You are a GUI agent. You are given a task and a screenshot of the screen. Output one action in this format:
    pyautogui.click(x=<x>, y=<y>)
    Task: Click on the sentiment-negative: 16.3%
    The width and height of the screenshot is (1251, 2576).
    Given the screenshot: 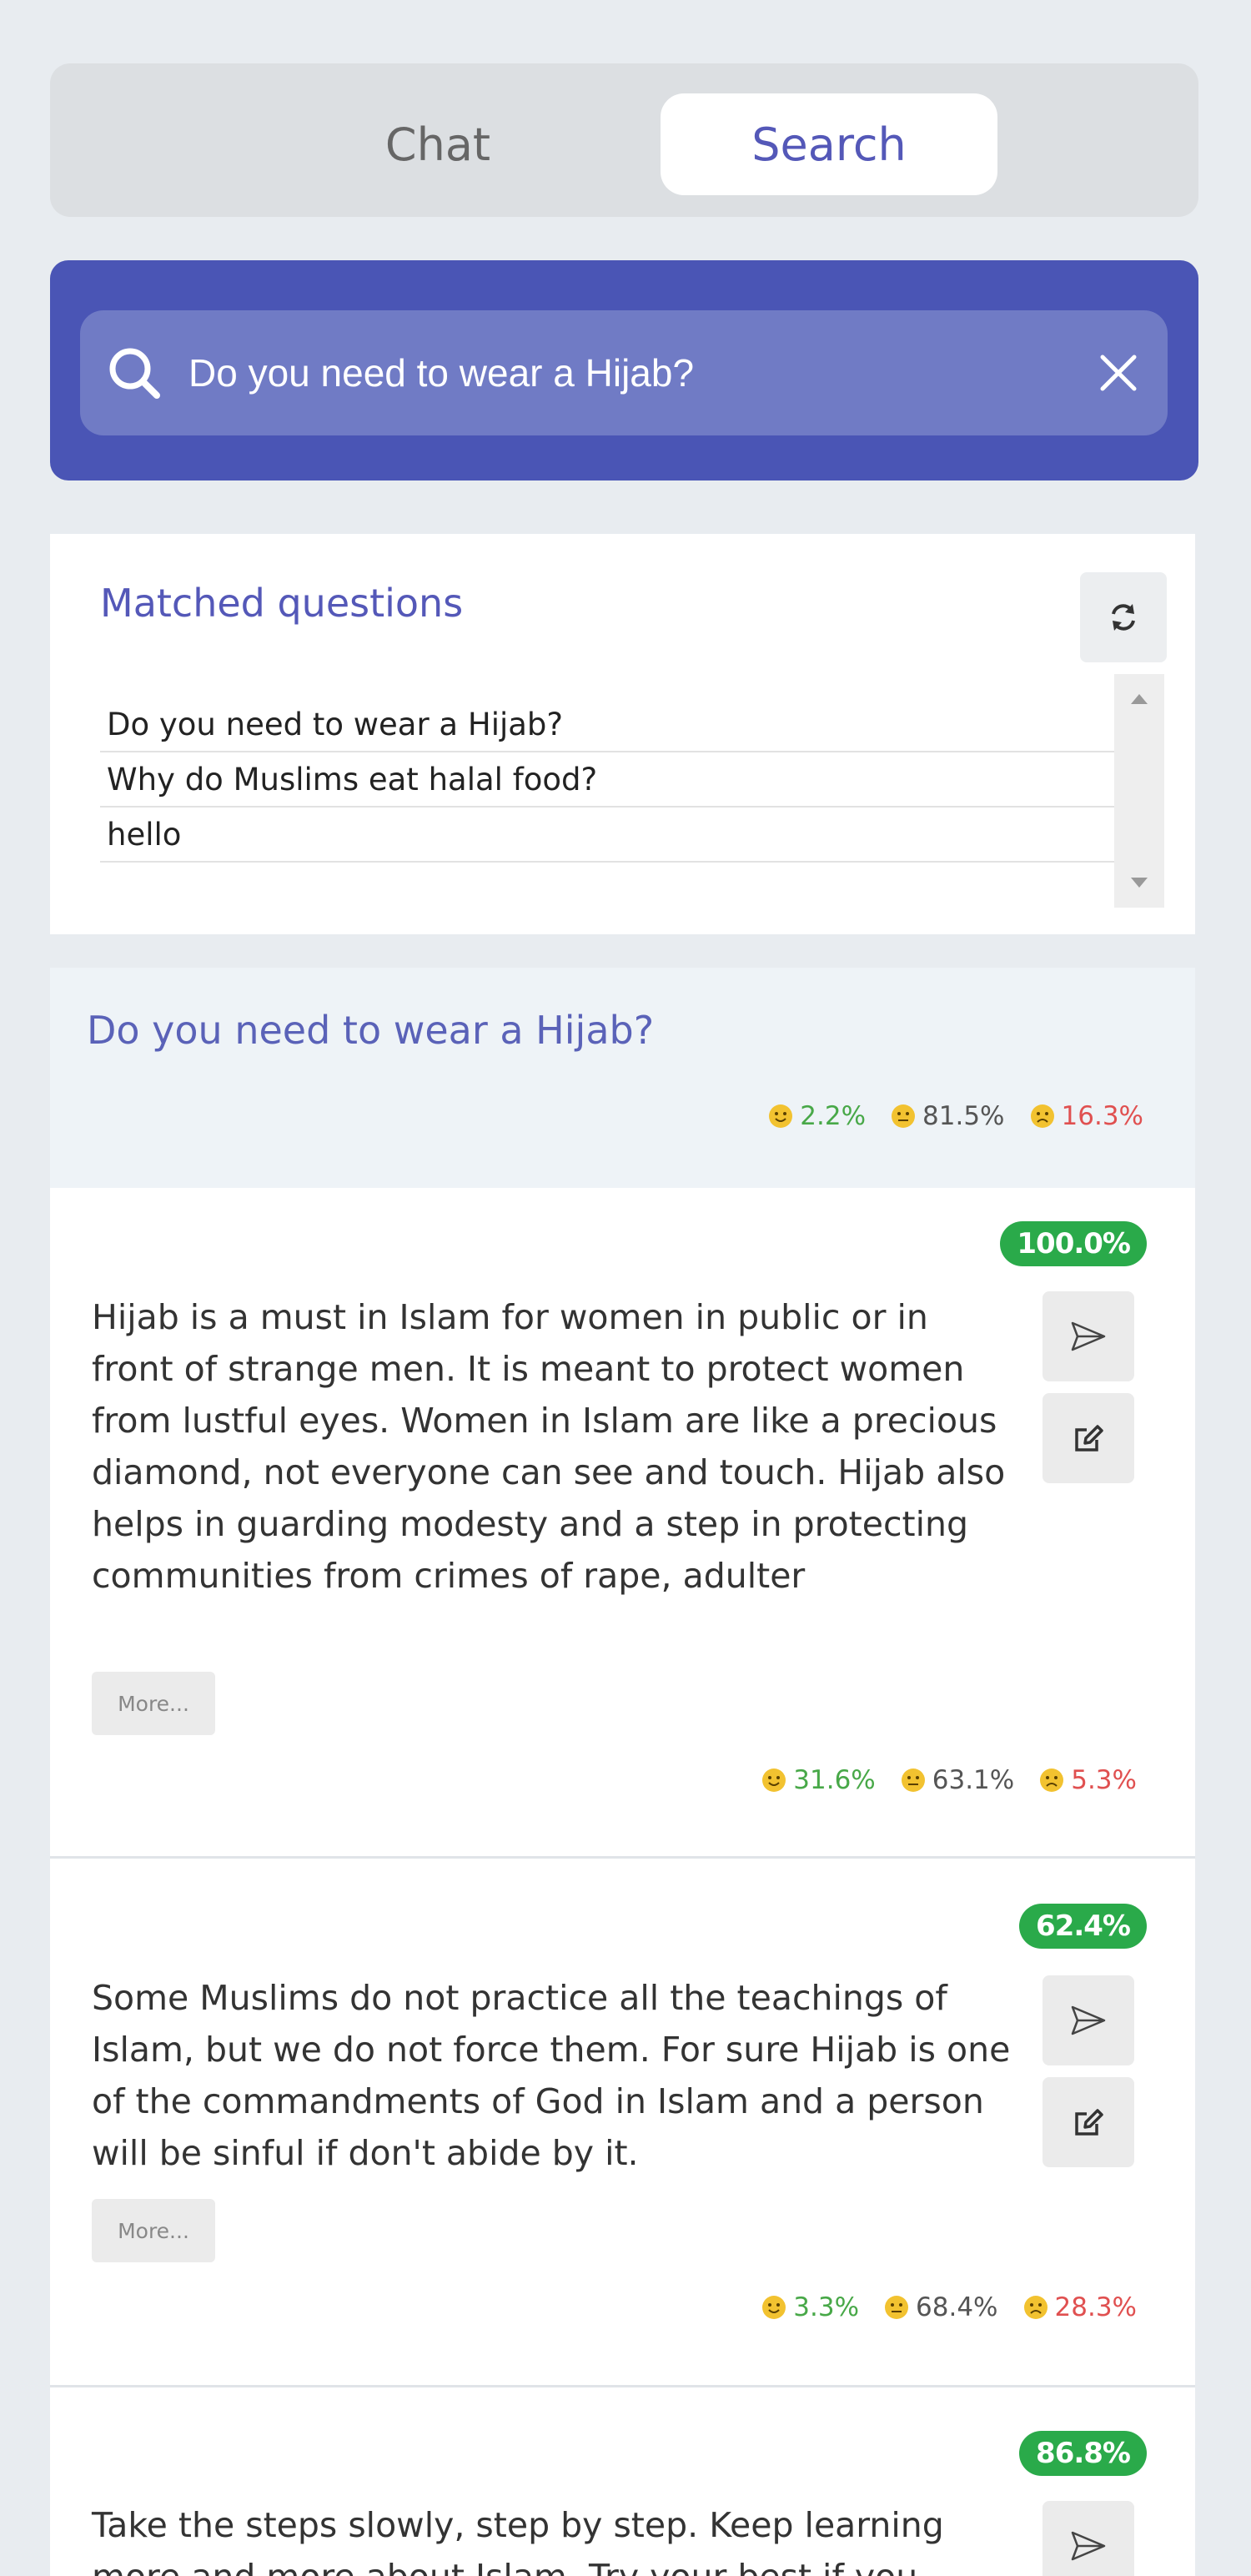 What is the action you would take?
    pyautogui.click(x=1086, y=1116)
    